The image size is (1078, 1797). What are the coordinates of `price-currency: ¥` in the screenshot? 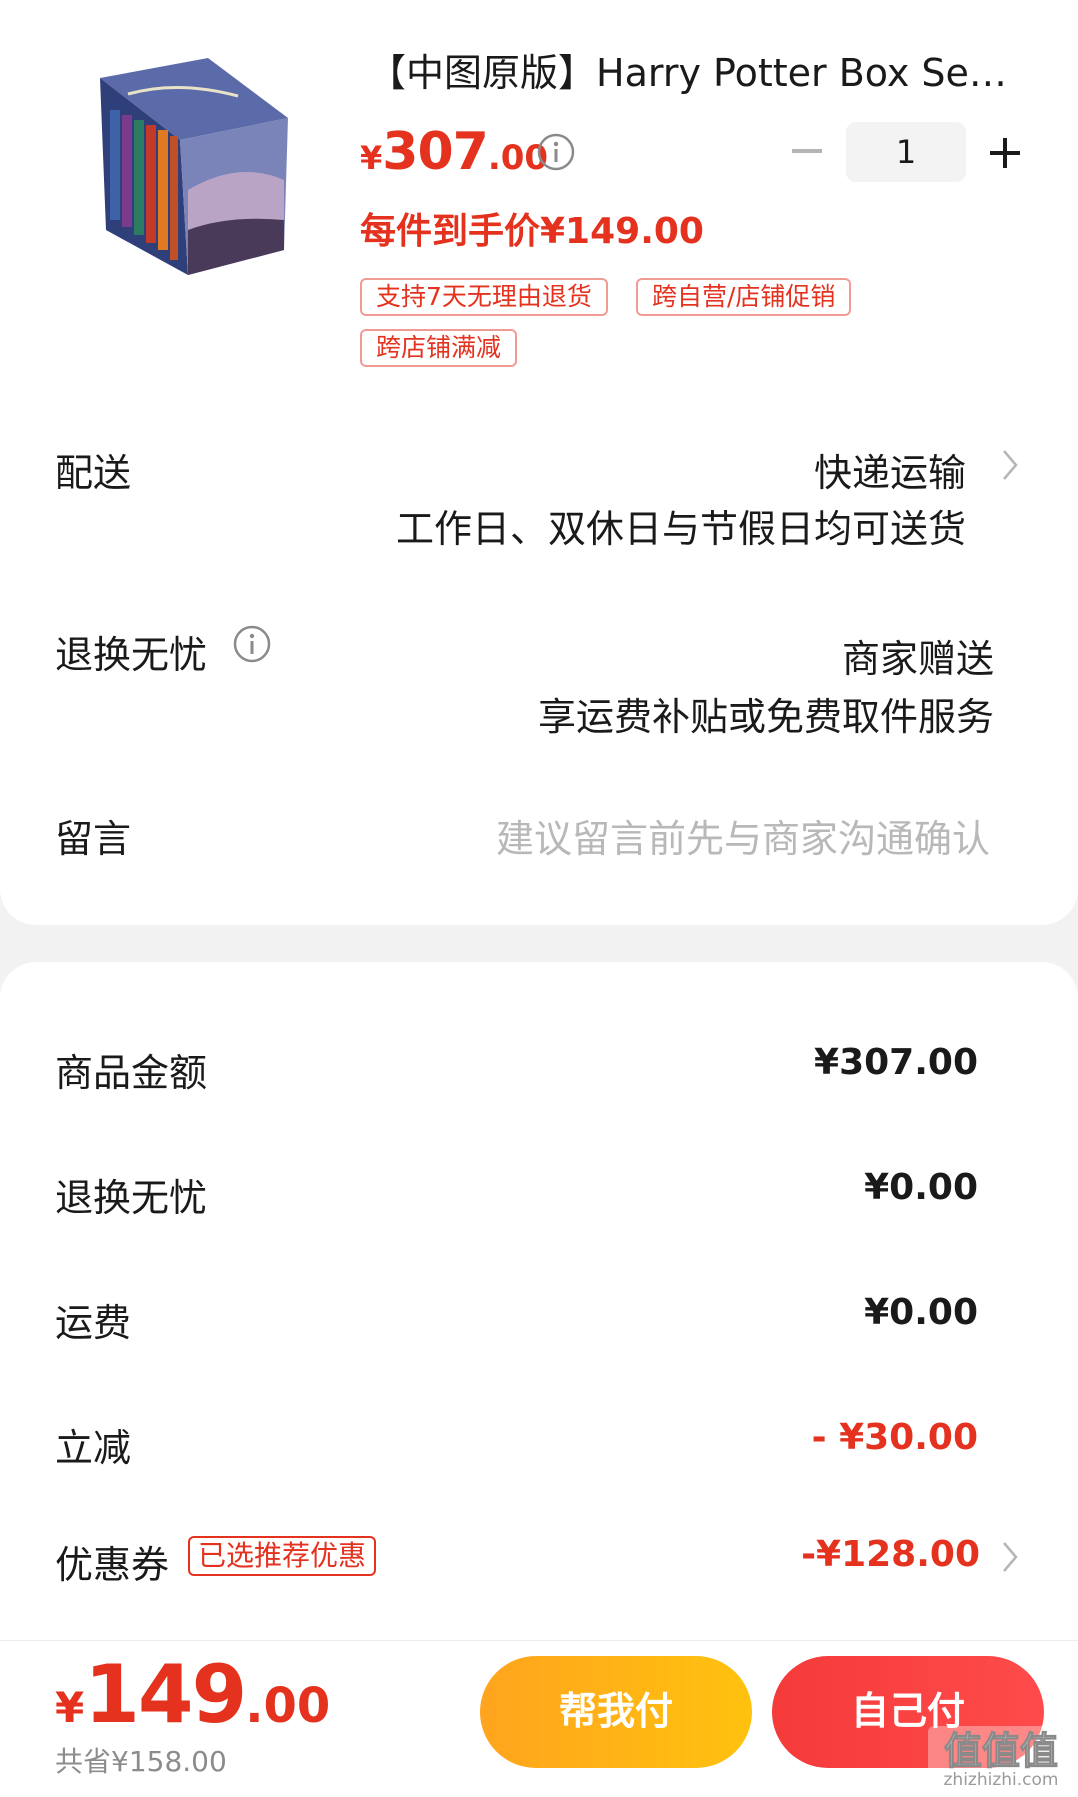 It's located at (371, 158).